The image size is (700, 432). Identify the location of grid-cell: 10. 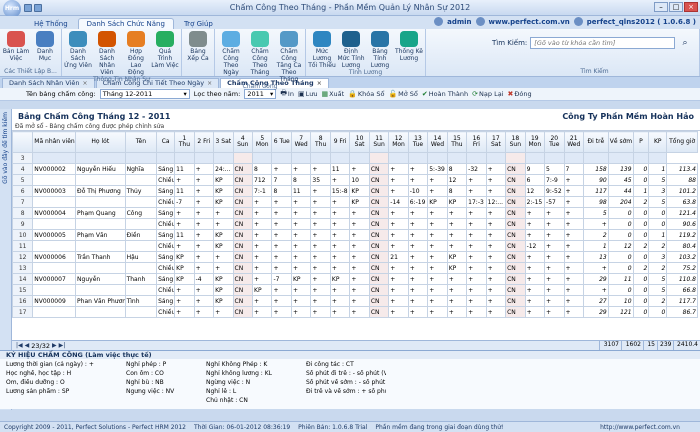
(359, 180).